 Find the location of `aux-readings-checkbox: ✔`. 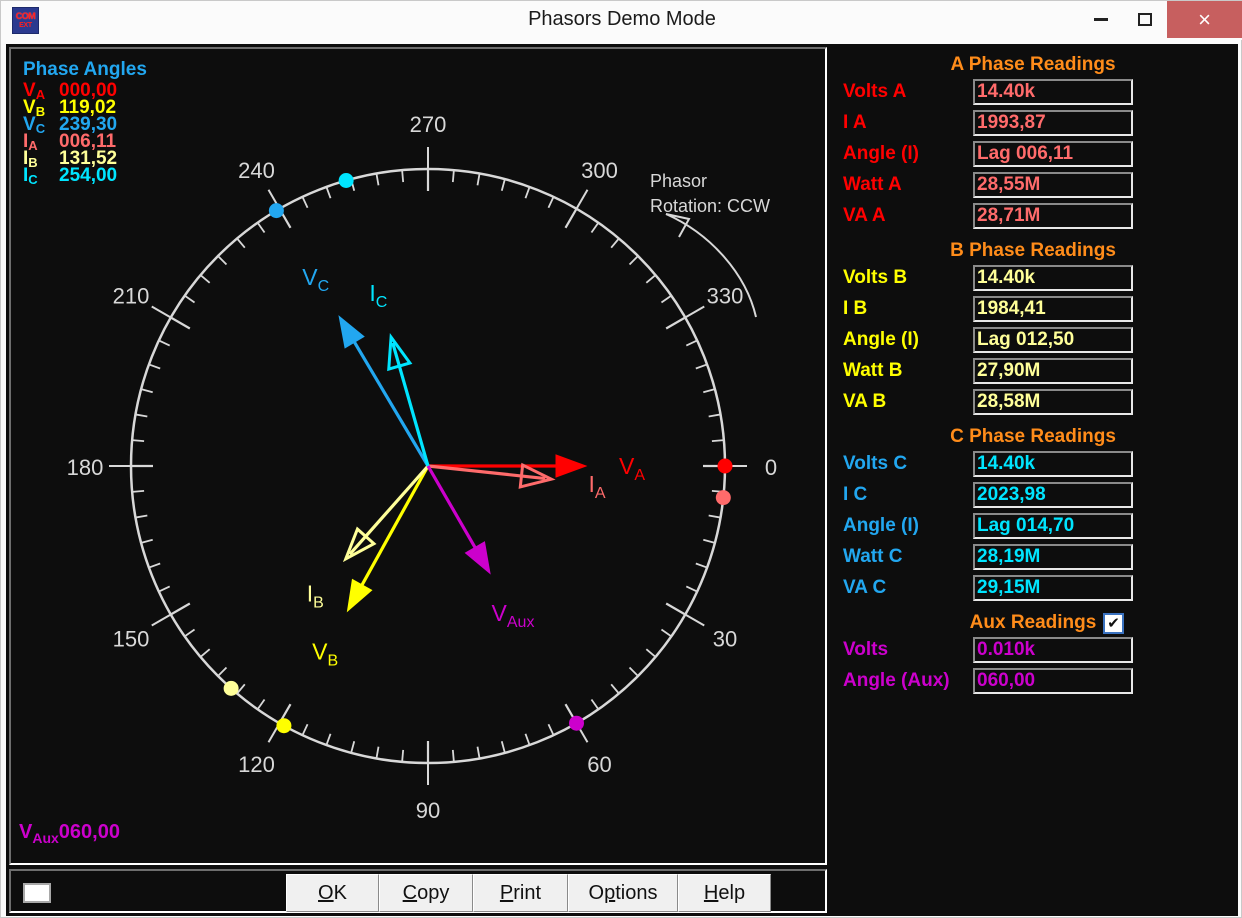

aux-readings-checkbox: ✔ is located at coordinates (1113, 623).